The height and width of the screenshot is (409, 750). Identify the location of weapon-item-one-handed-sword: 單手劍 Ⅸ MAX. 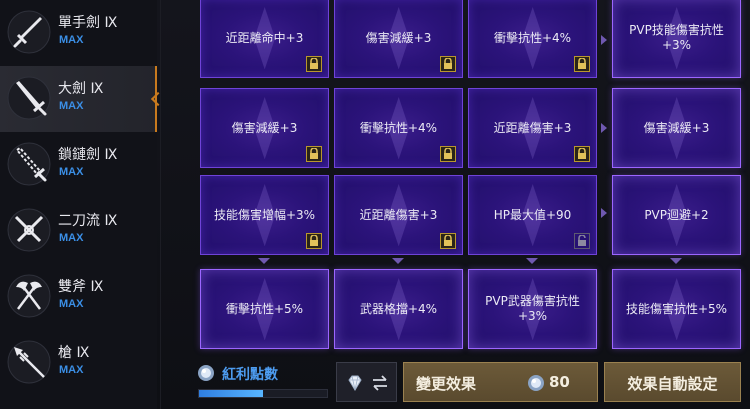
(78, 33).